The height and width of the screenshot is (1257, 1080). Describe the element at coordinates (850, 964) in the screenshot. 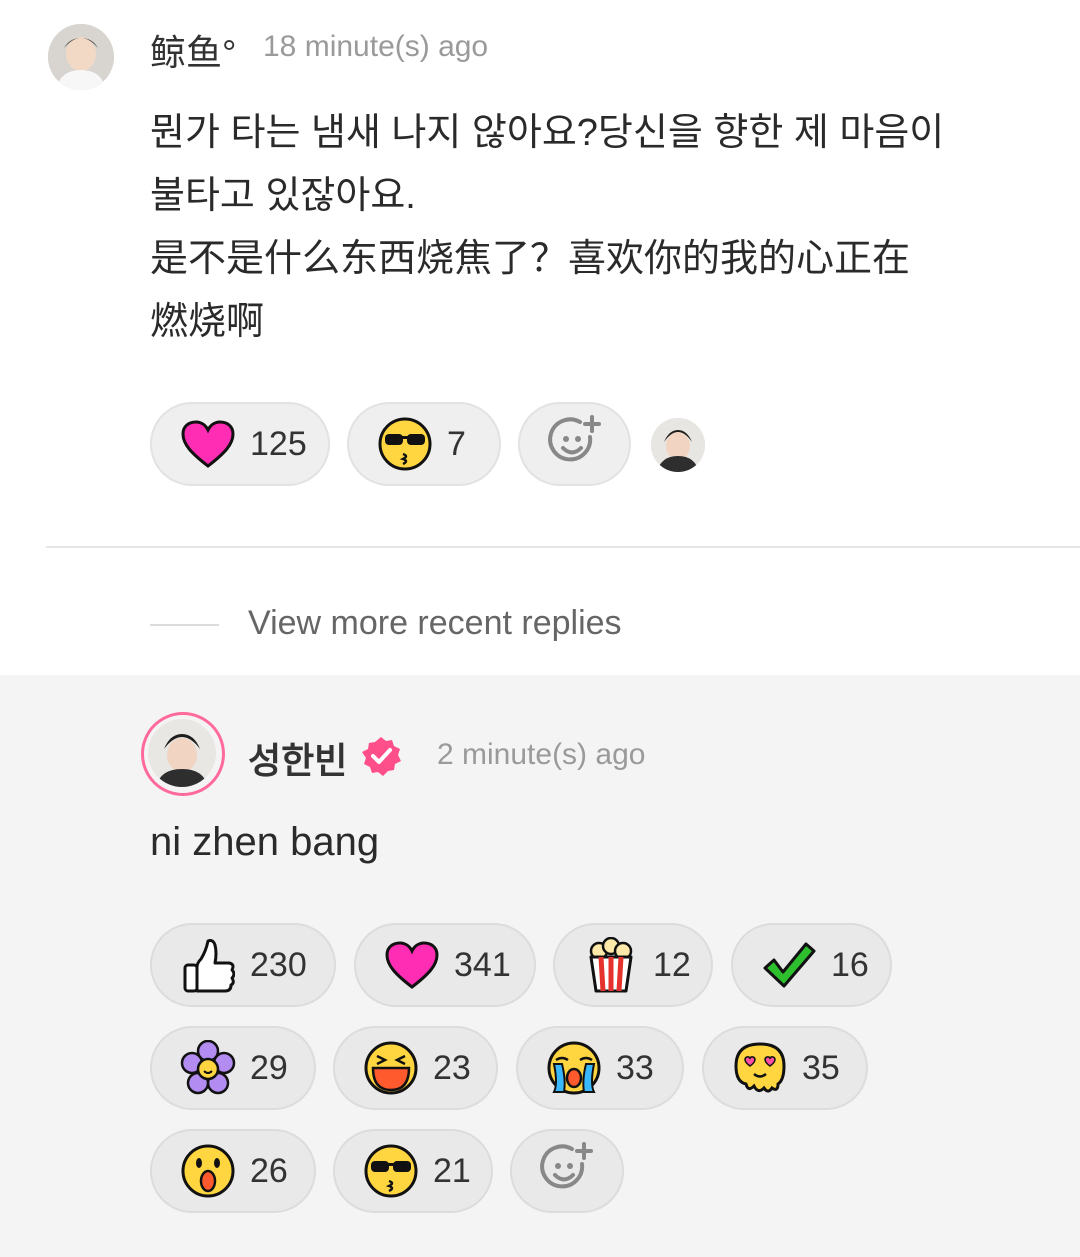

I see `reaction-count: 16` at that location.